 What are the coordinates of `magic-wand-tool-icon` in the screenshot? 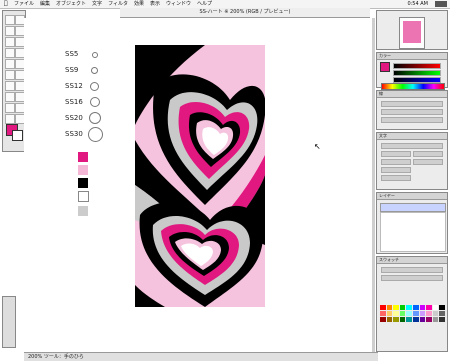 It's located at (10, 31).